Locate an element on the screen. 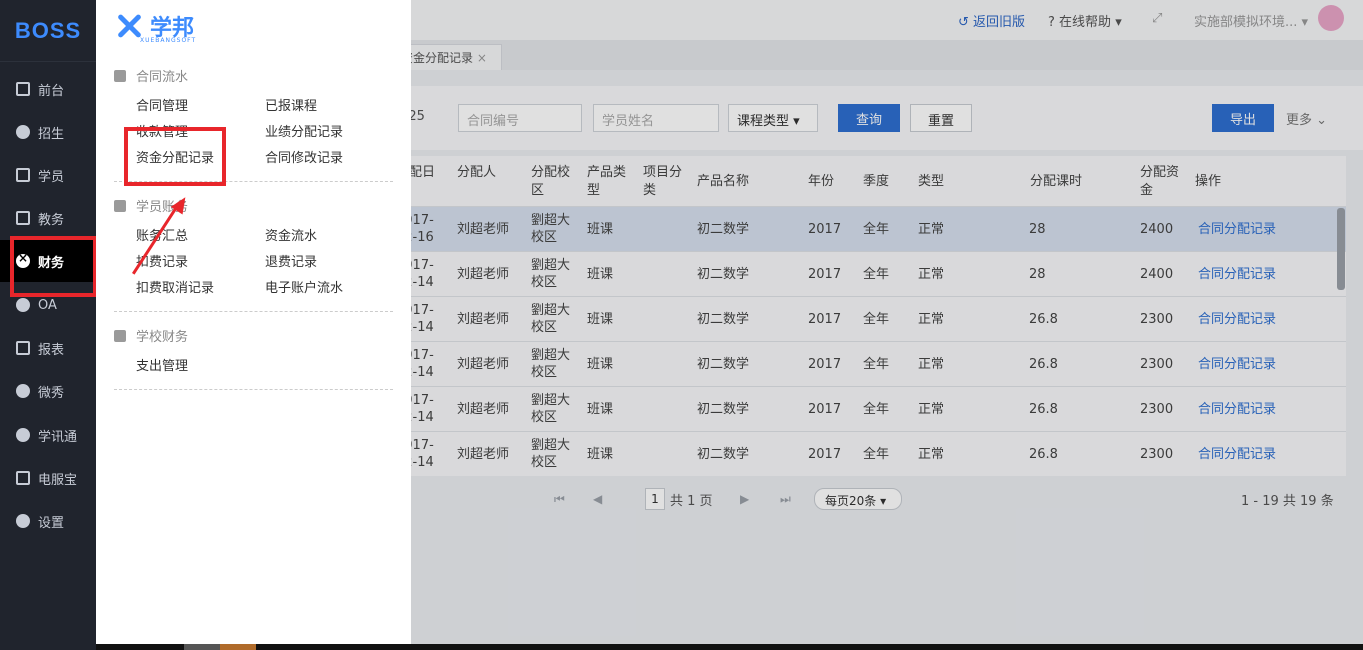 The width and height of the screenshot is (1363, 650). last-page-icon: ⏭ is located at coordinates (785, 499).